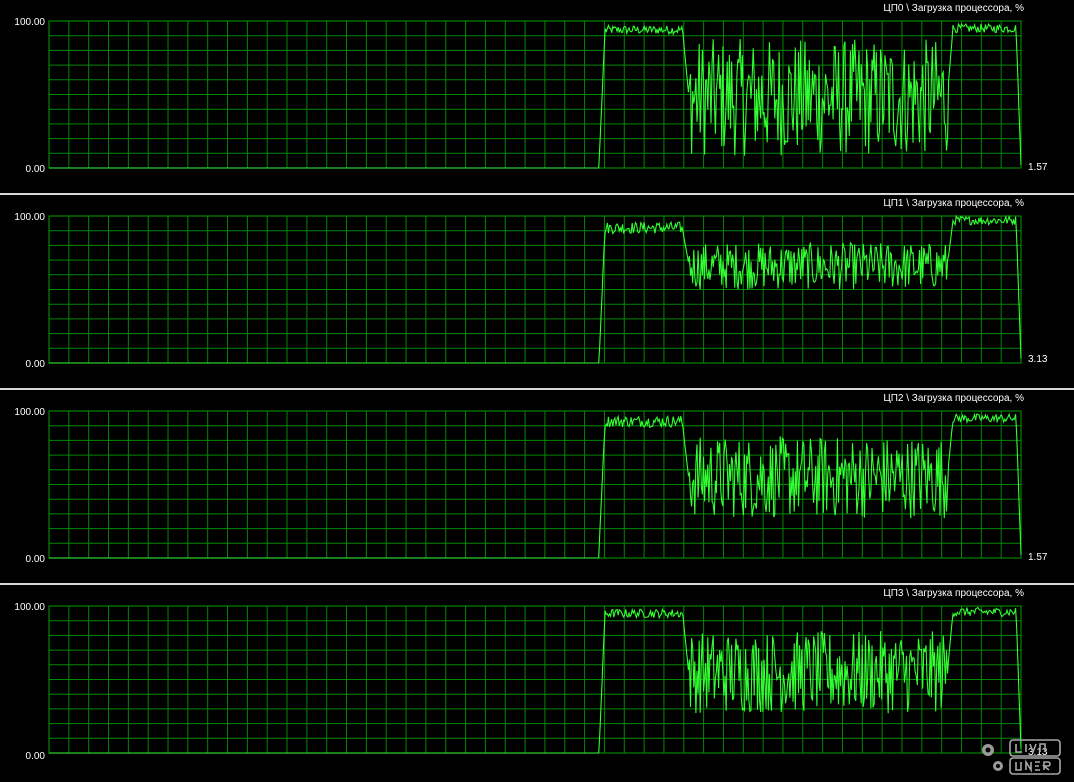  Describe the element at coordinates (29, 607) in the screenshot. I see `cpu3-y-max-label: 100.00` at that location.